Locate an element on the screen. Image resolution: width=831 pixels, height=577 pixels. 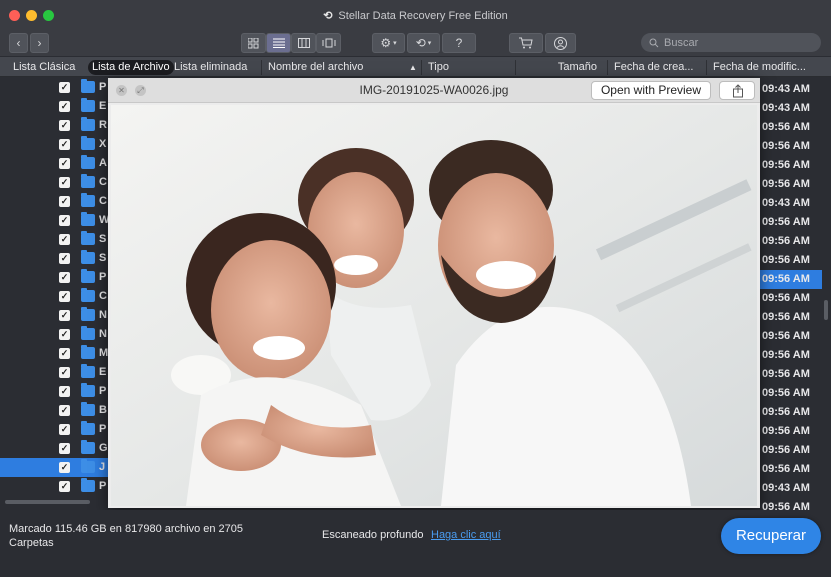
column-name: Nombre del archivo ▲ is located at coordinates (341, 67).